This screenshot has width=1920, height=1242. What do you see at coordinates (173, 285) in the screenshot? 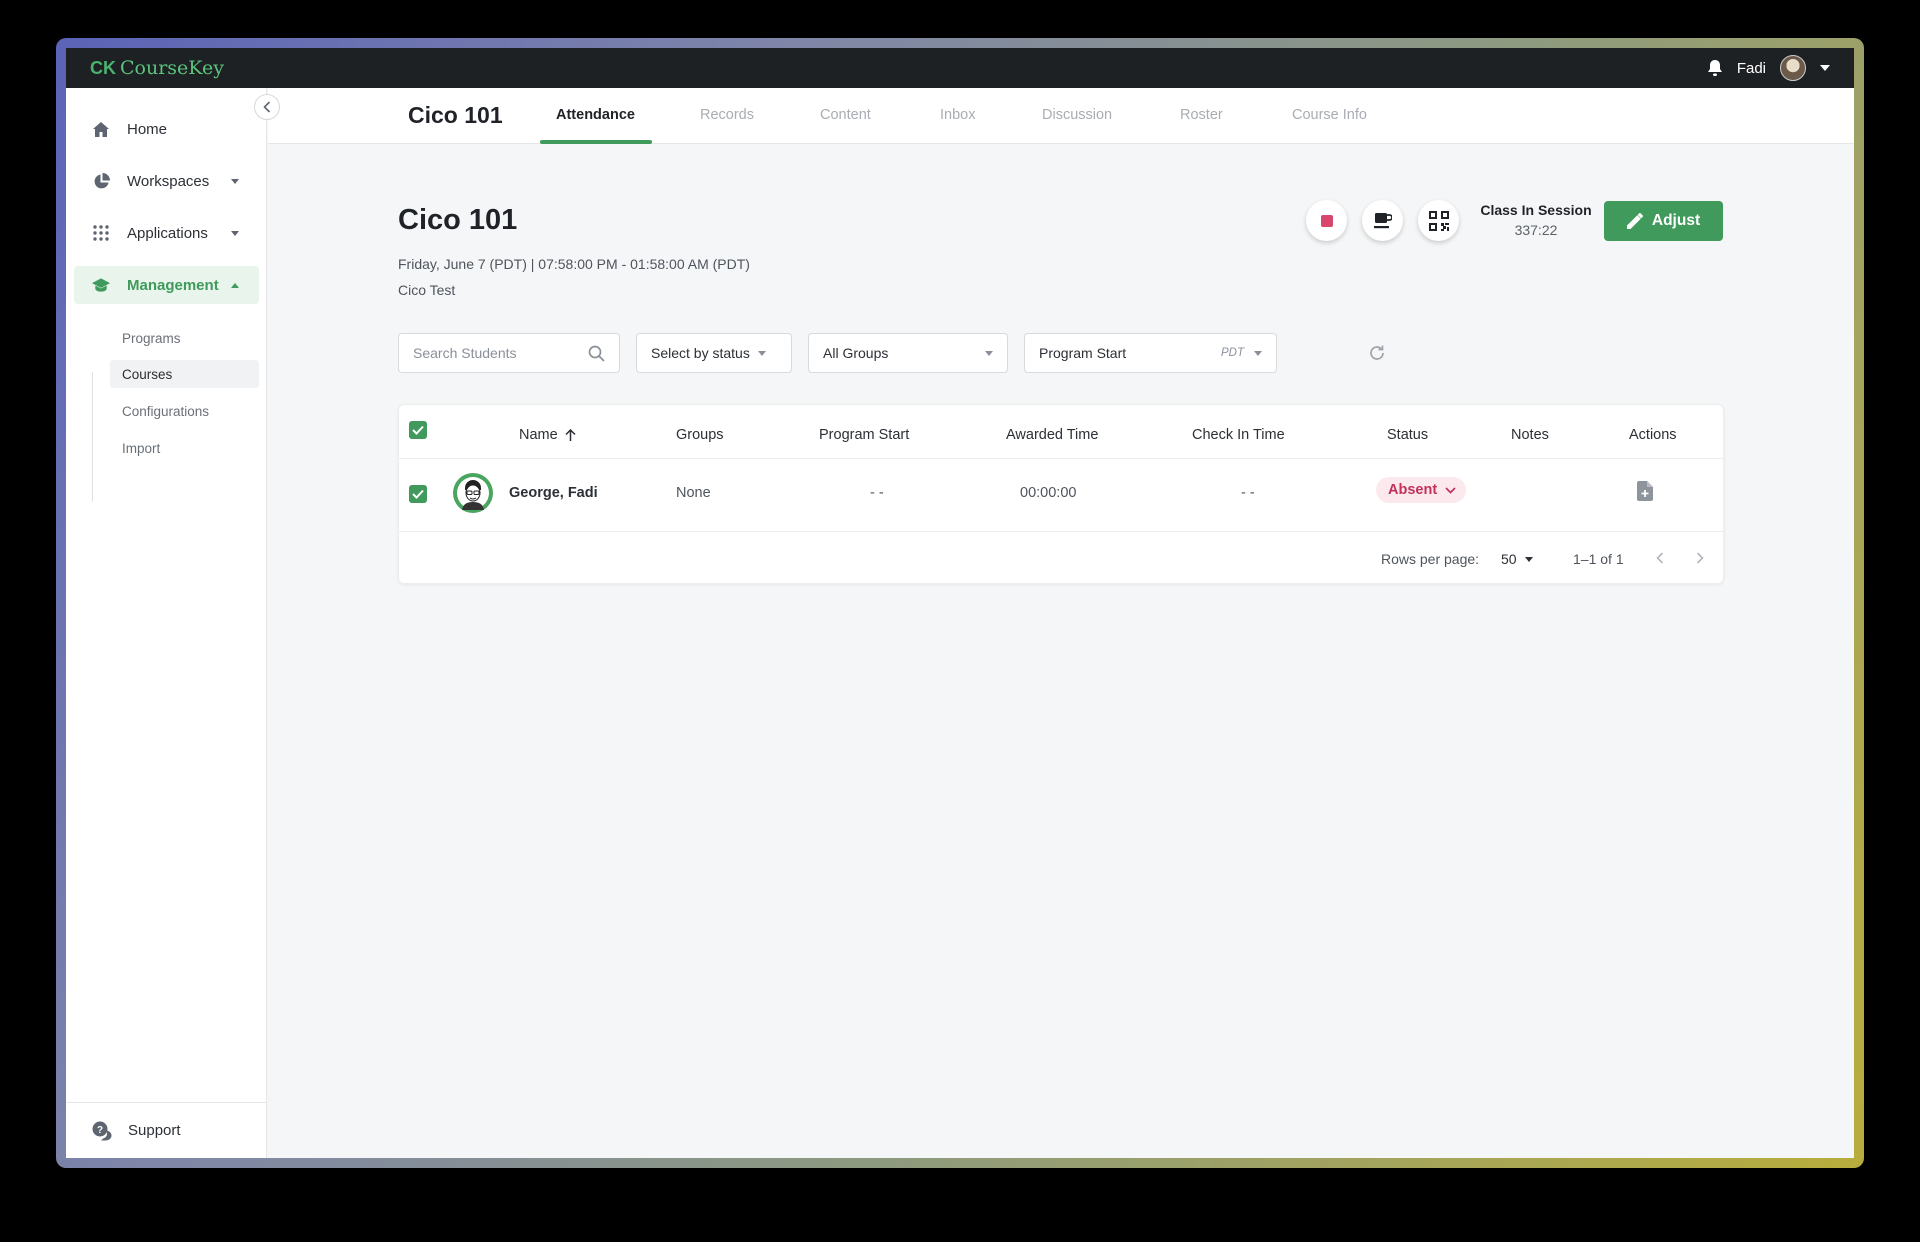
I see `sidebar-item-label: Management` at bounding box center [173, 285].